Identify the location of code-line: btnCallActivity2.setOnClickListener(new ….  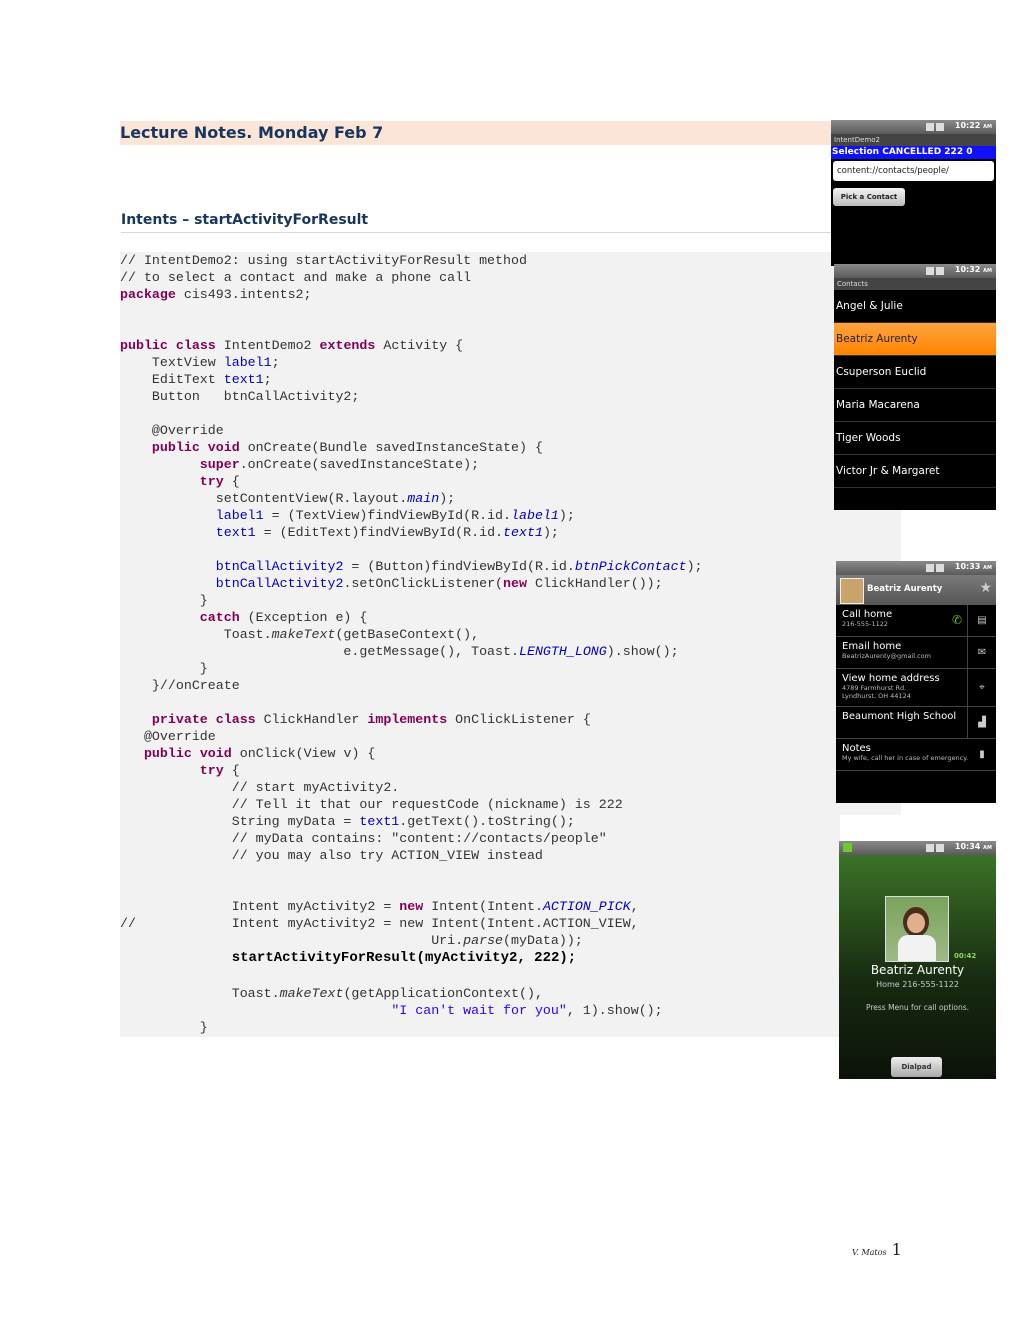
(439, 583).